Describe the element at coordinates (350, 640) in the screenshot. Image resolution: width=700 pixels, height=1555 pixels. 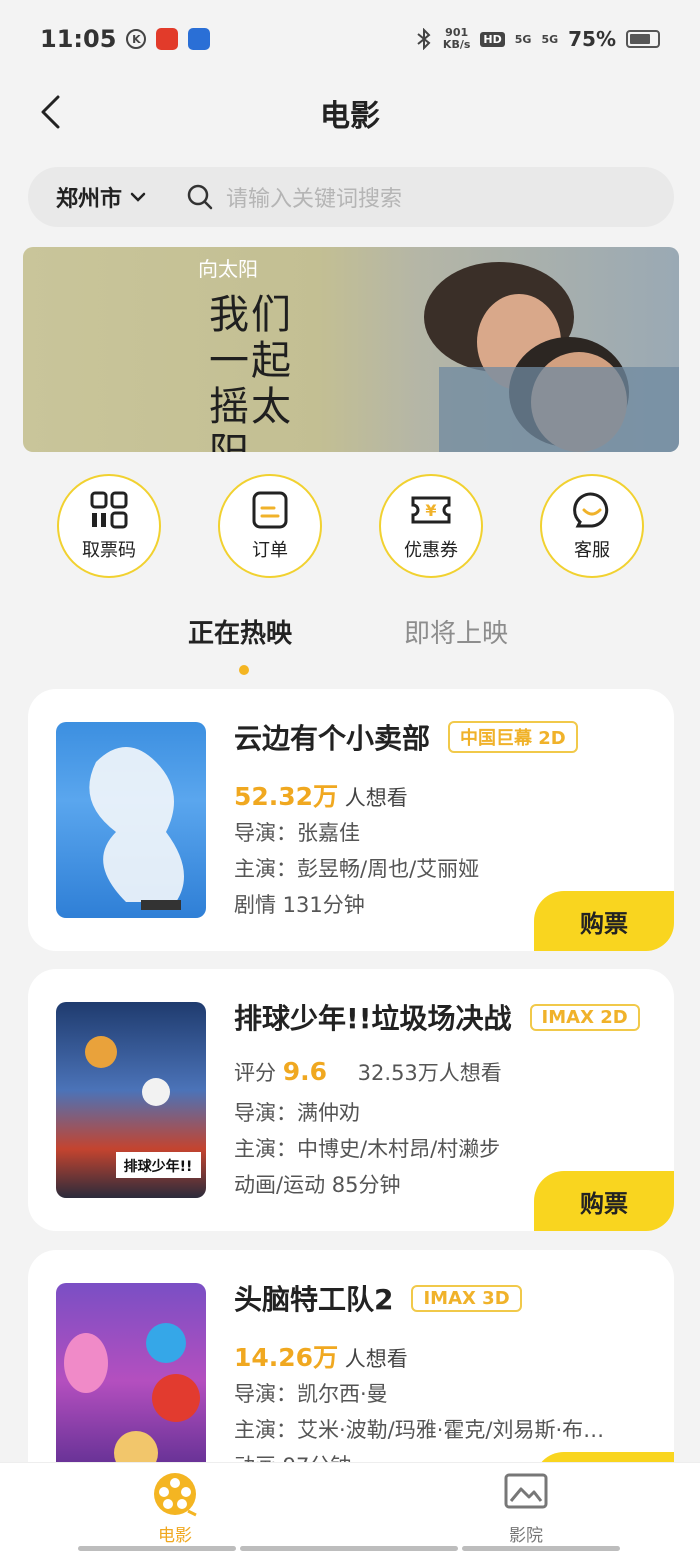
I see `movie-tabs: 正在热映 即将上映` at that location.